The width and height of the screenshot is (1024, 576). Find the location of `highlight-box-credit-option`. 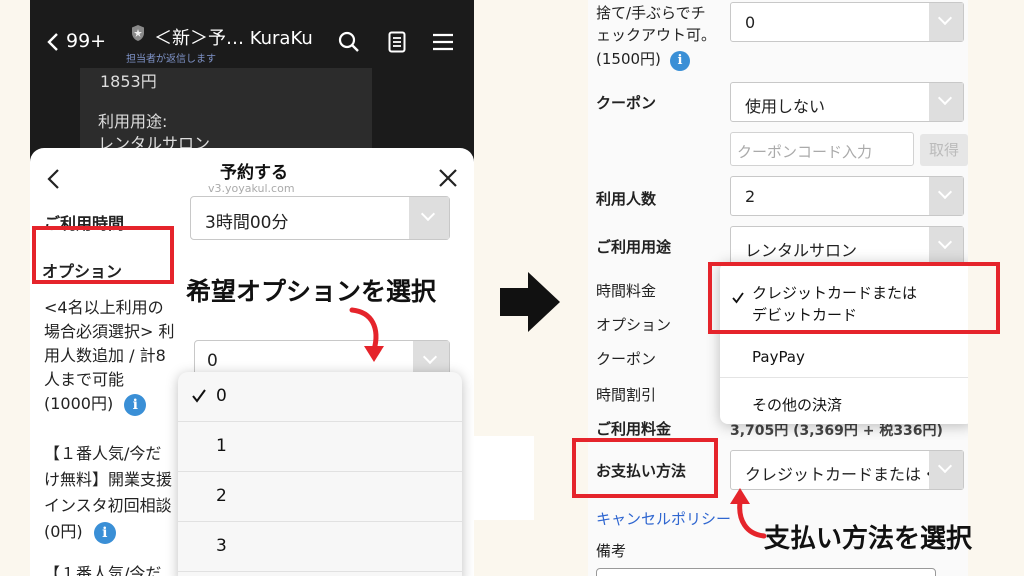

highlight-box-credit-option is located at coordinates (854, 298).